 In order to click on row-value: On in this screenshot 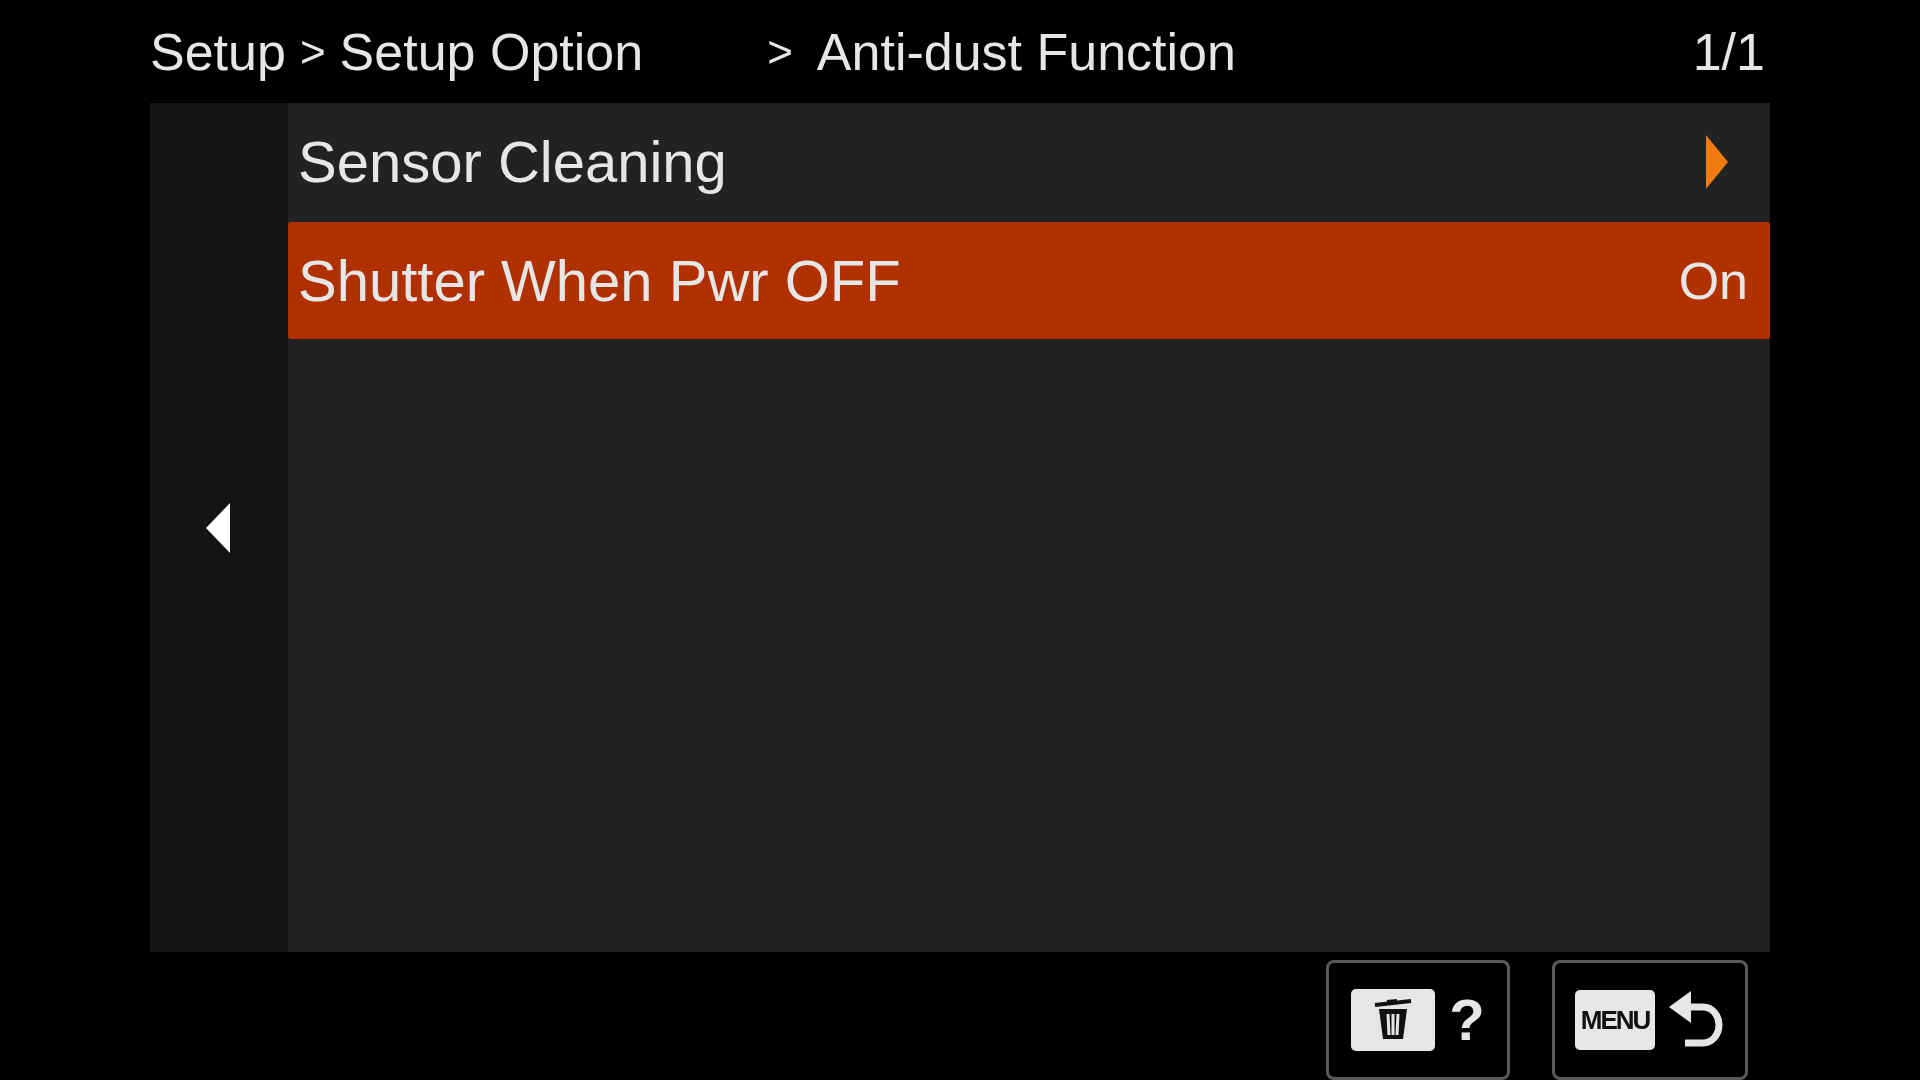, I will do `click(1713, 280)`.